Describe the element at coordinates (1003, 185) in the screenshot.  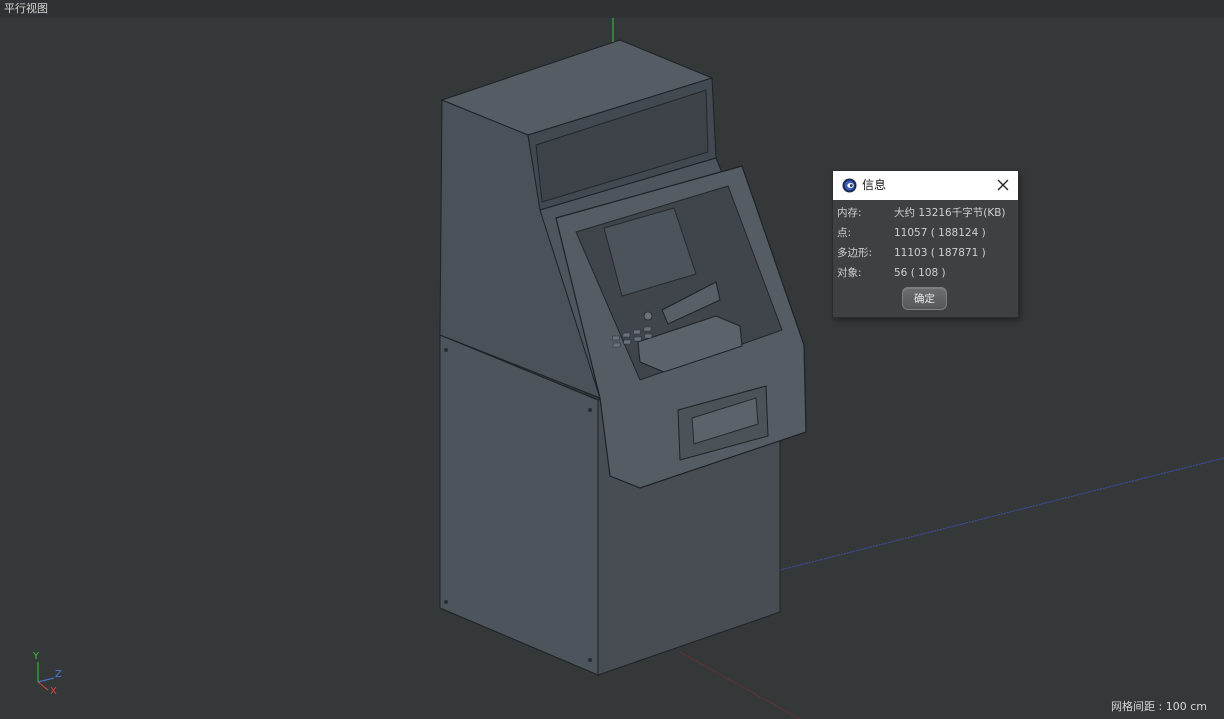
I see `close-icon` at that location.